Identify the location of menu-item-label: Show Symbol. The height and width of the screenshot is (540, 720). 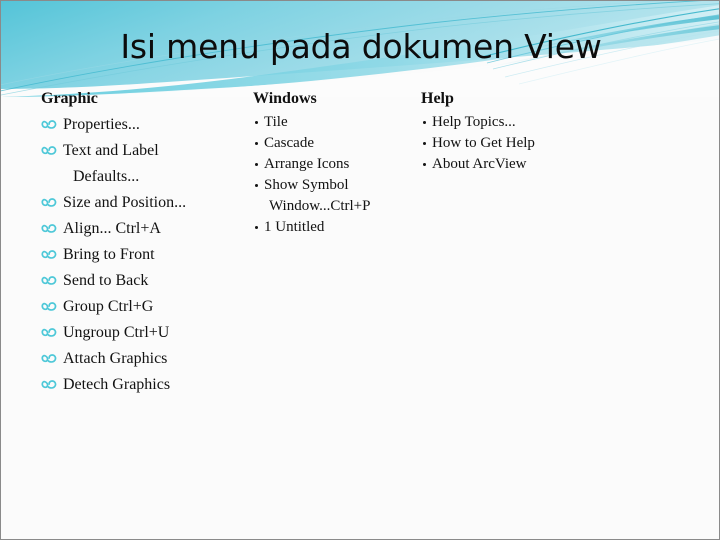
(306, 185).